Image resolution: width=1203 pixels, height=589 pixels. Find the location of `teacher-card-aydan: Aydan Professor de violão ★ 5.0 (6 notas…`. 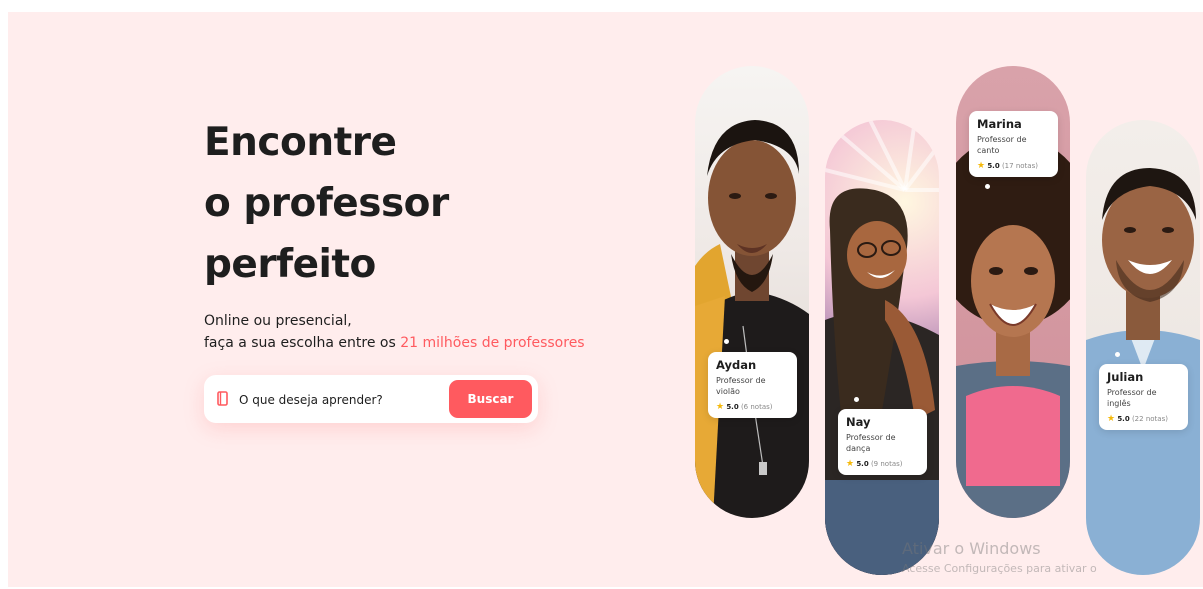

teacher-card-aydan: Aydan Professor de violão ★ 5.0 (6 notas… is located at coordinates (752, 385).